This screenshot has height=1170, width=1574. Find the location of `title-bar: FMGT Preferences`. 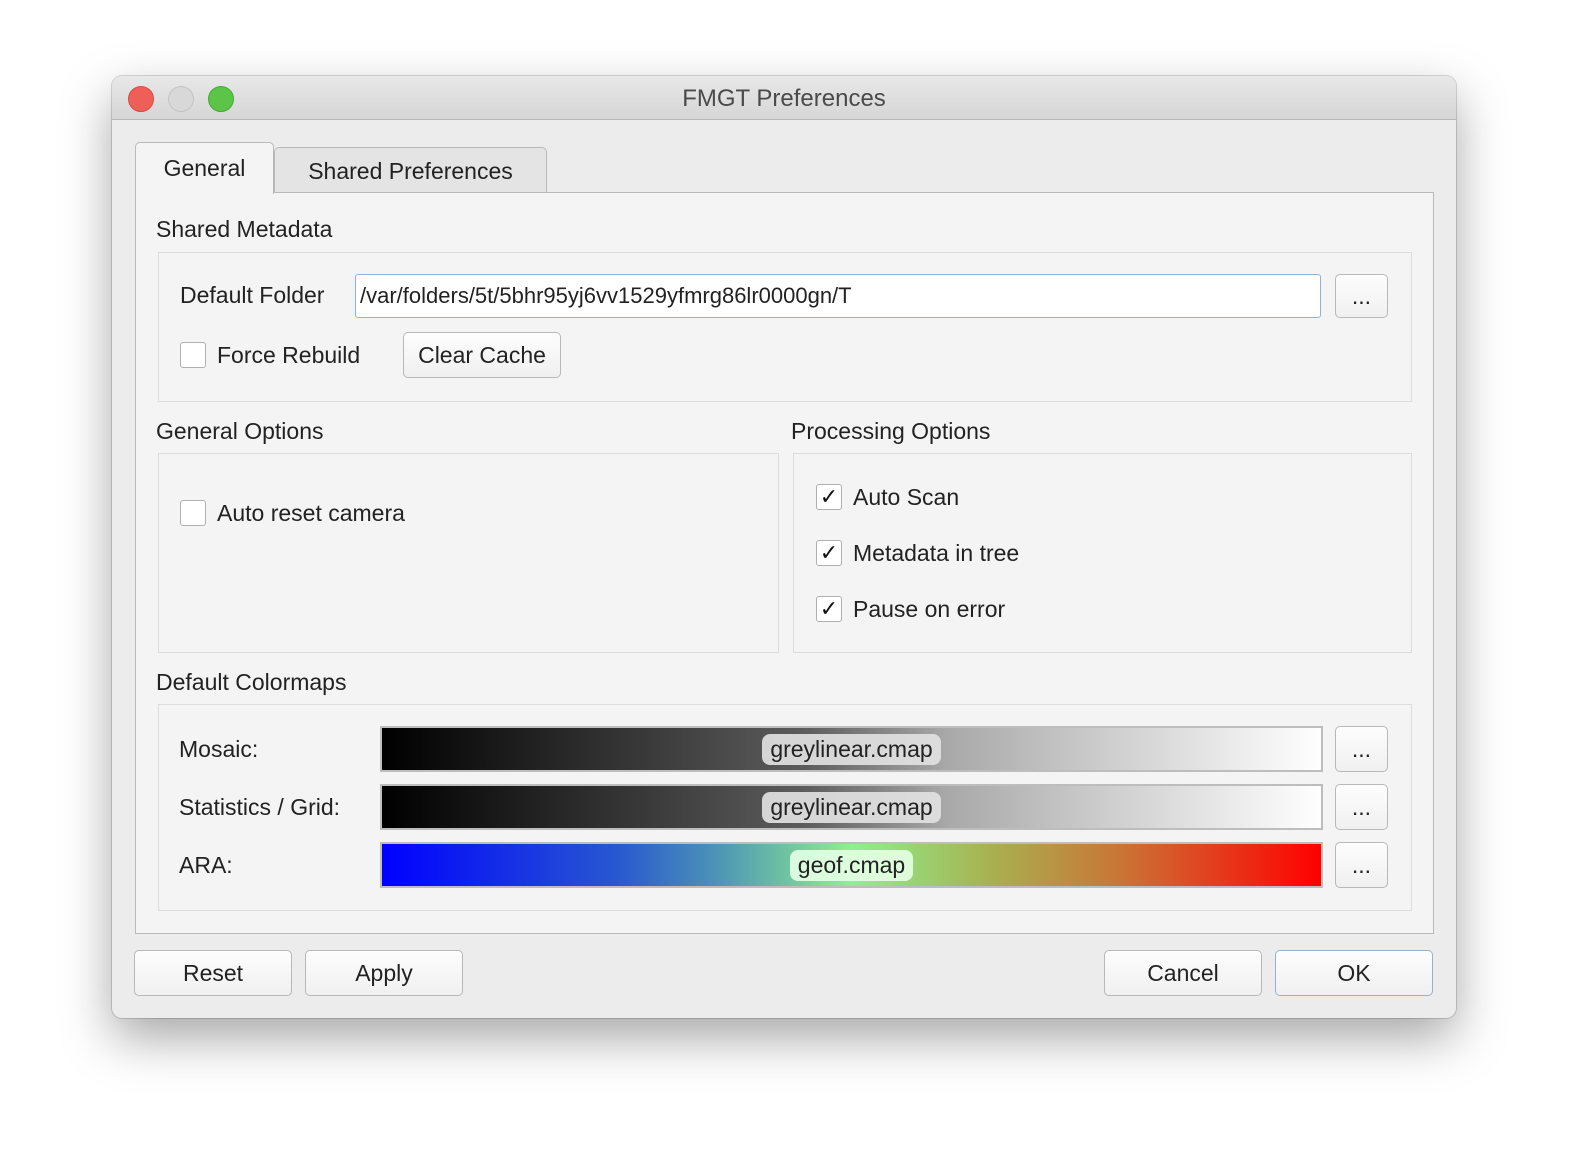

title-bar: FMGT Preferences is located at coordinates (784, 98).